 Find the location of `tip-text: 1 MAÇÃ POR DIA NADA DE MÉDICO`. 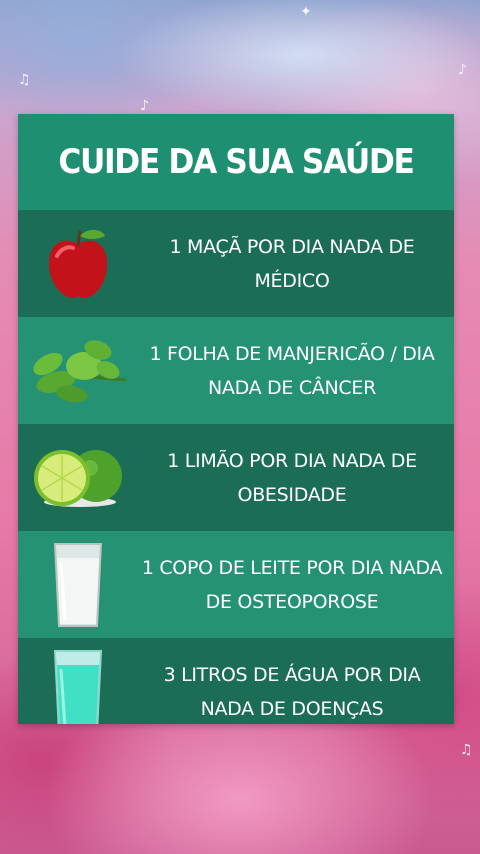

tip-text: 1 MAÇÃ POR DIA NADA DE MÉDICO is located at coordinates (292, 263).